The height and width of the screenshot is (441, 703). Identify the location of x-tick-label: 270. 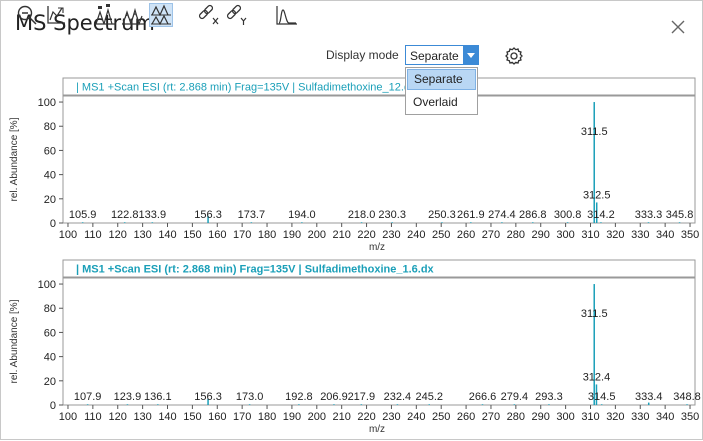
(491, 235).